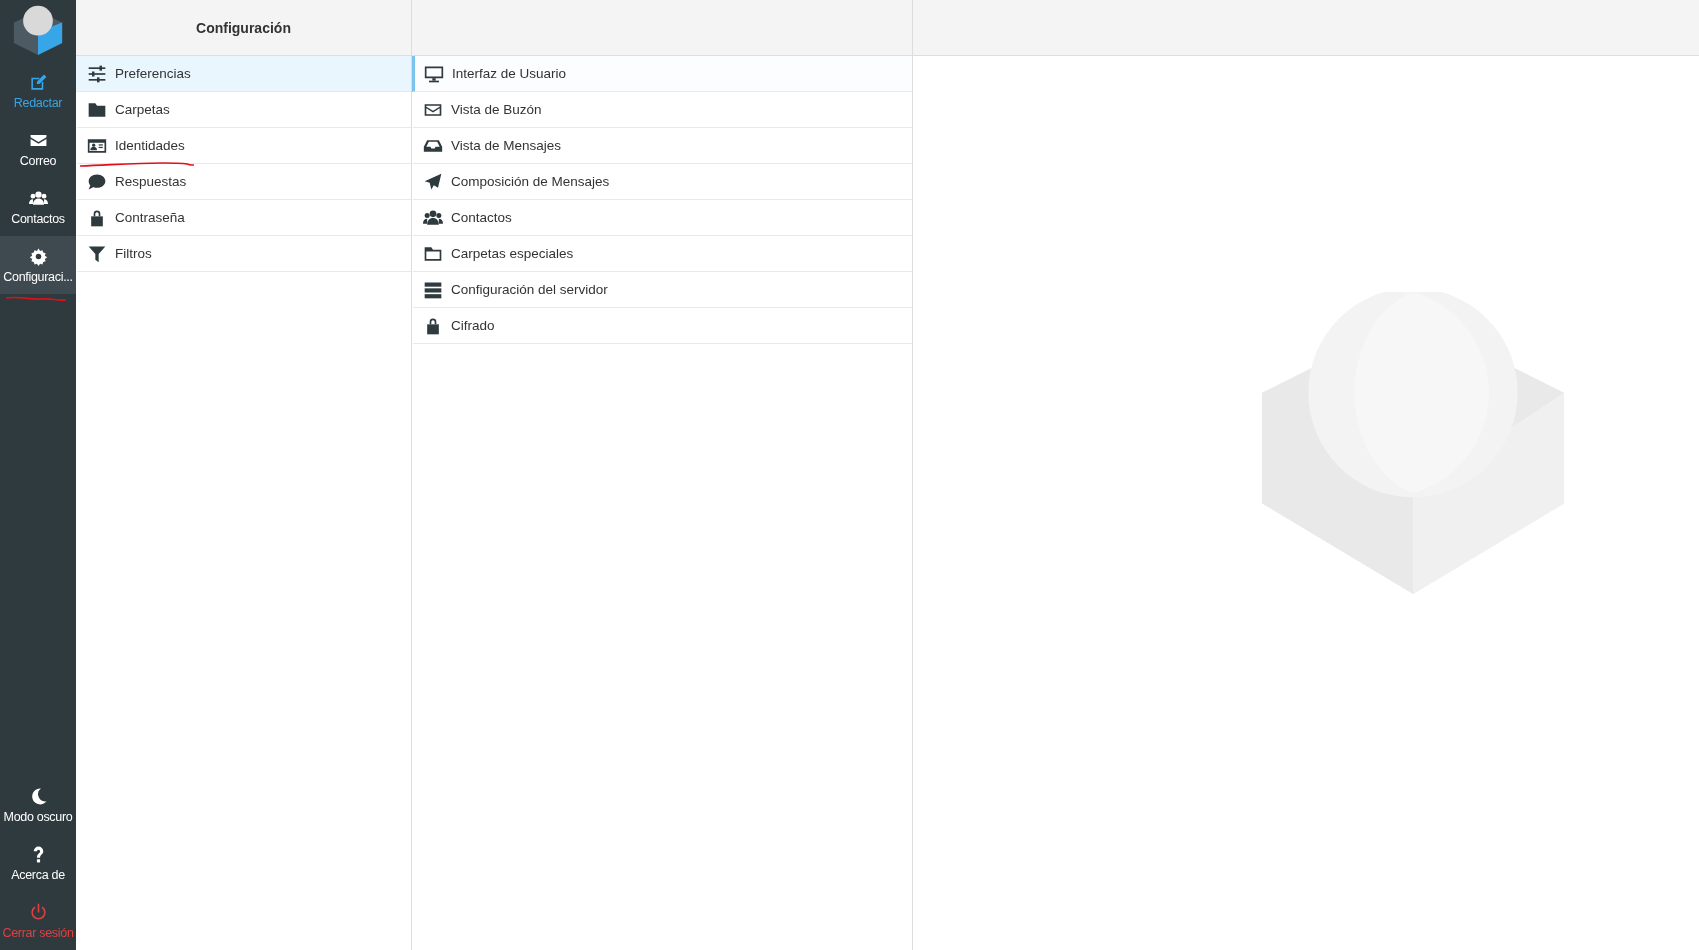 The height and width of the screenshot is (950, 1699). What do you see at coordinates (662, 326) in the screenshot?
I see `list-item: Cifrado` at bounding box center [662, 326].